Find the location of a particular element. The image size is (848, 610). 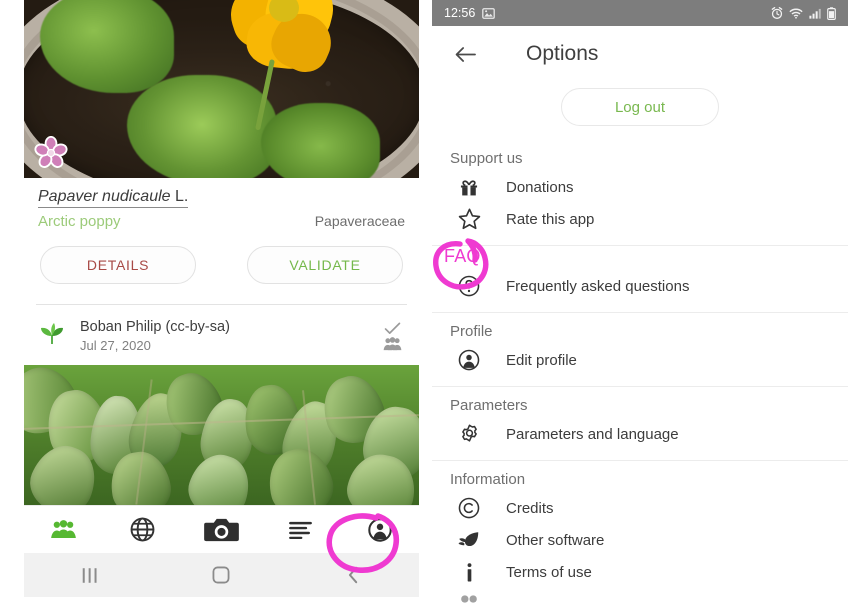

observation-hero-photo is located at coordinates (221, 89).